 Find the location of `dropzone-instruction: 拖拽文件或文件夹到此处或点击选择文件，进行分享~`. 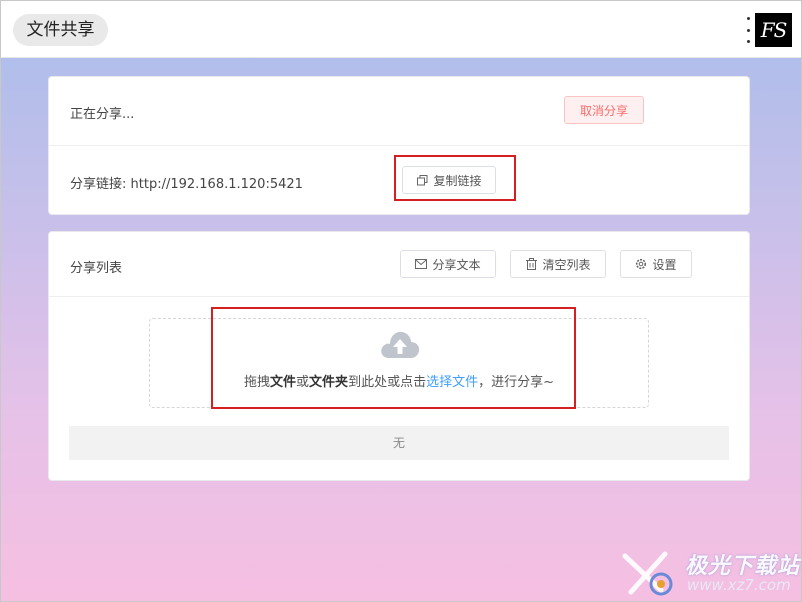

dropzone-instruction: 拖拽文件或文件夹到此处或点击选择文件，进行分享~ is located at coordinates (399, 380).